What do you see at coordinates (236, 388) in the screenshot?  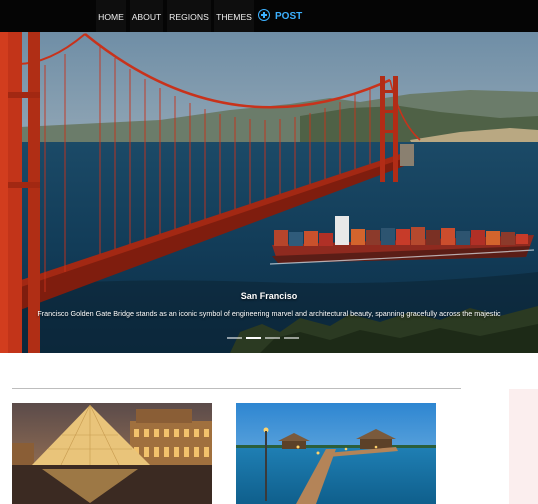 I see `section-divider` at bounding box center [236, 388].